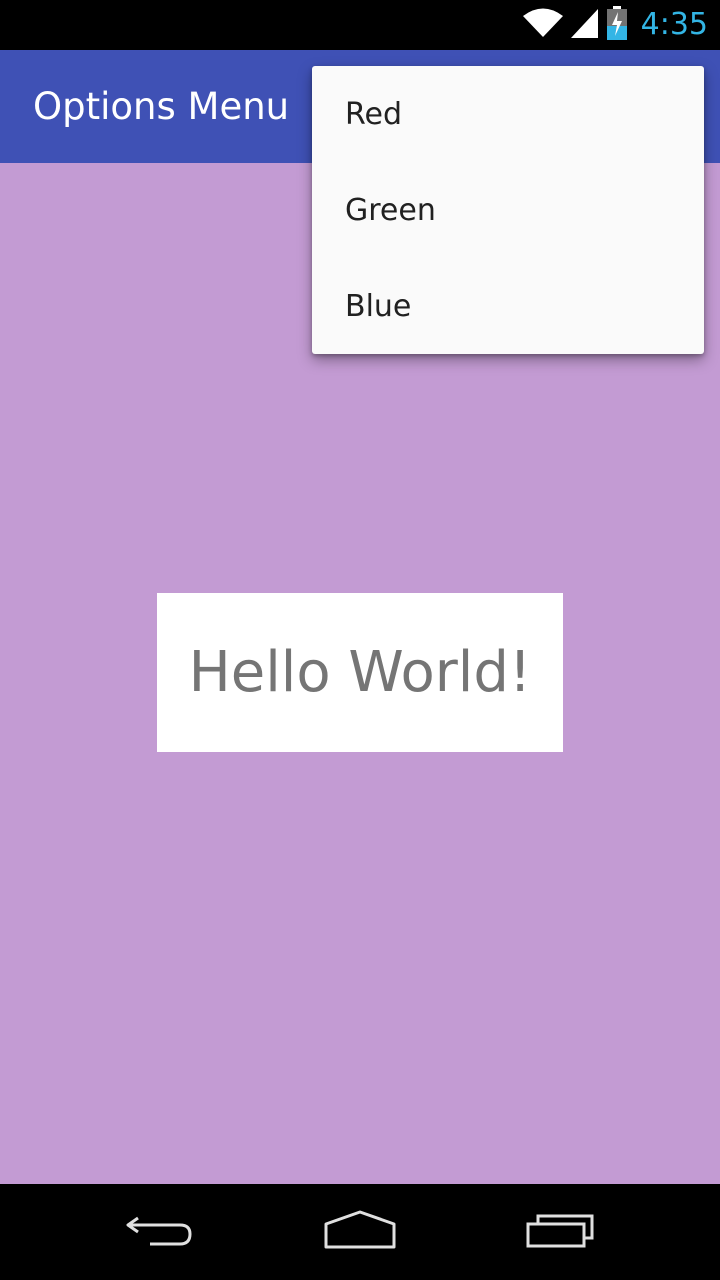 This screenshot has width=720, height=1280. I want to click on home-icon, so click(360, 1232).